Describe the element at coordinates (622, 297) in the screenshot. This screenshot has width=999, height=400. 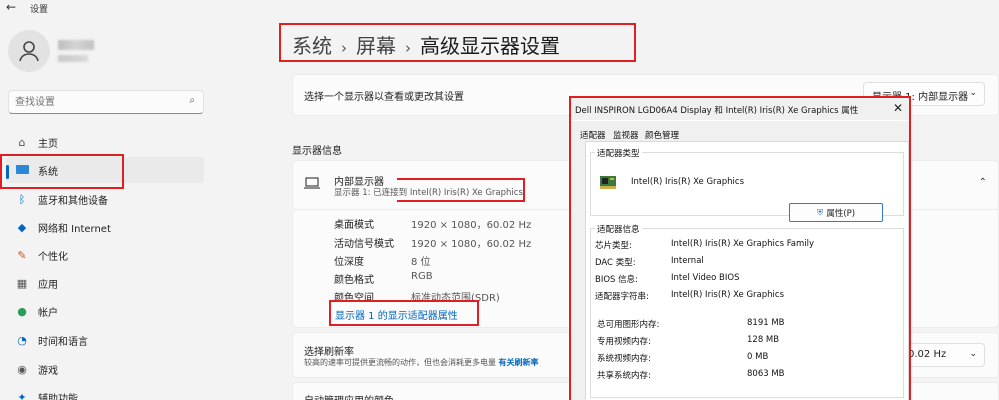
I see `info-key: 适配器字符串:` at that location.